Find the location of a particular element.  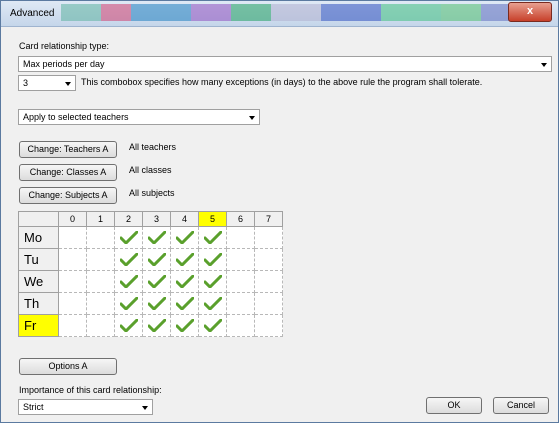

row-header-we: We is located at coordinates (38, 281).